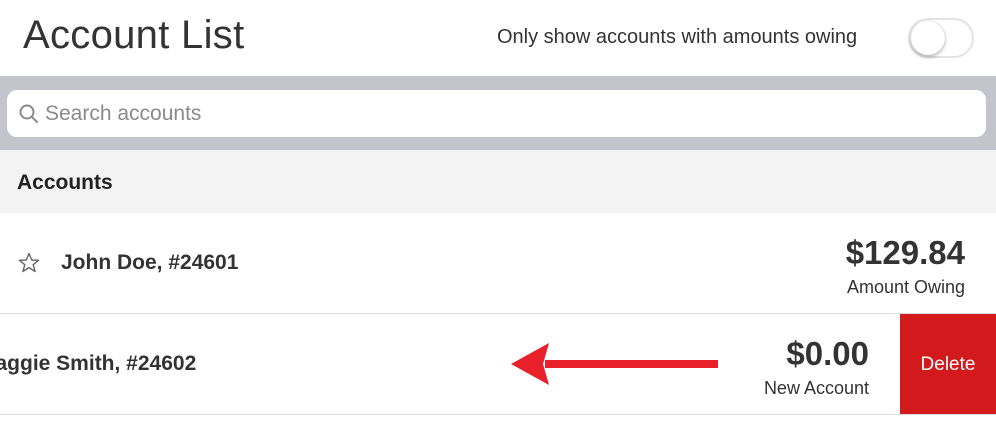 Image resolution: width=996 pixels, height=437 pixels. I want to click on arrow-left-icon, so click(614, 364).